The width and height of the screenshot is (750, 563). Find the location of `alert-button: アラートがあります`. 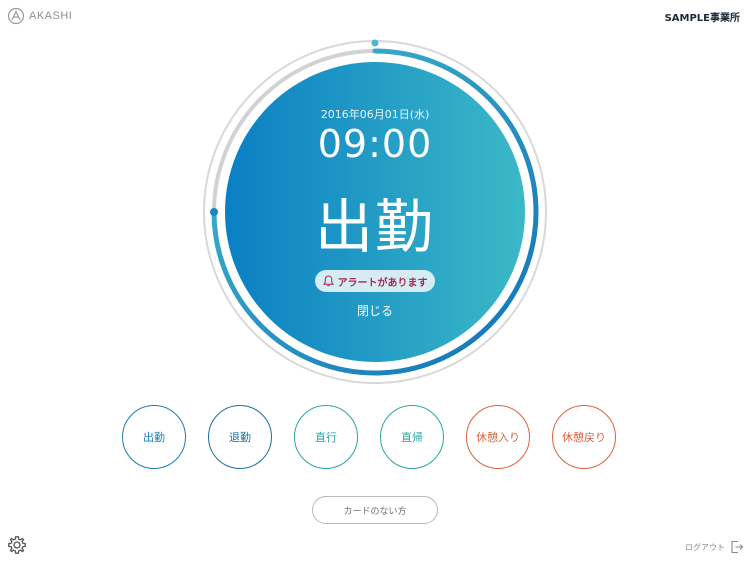

alert-button: アラートがあります is located at coordinates (375, 281).